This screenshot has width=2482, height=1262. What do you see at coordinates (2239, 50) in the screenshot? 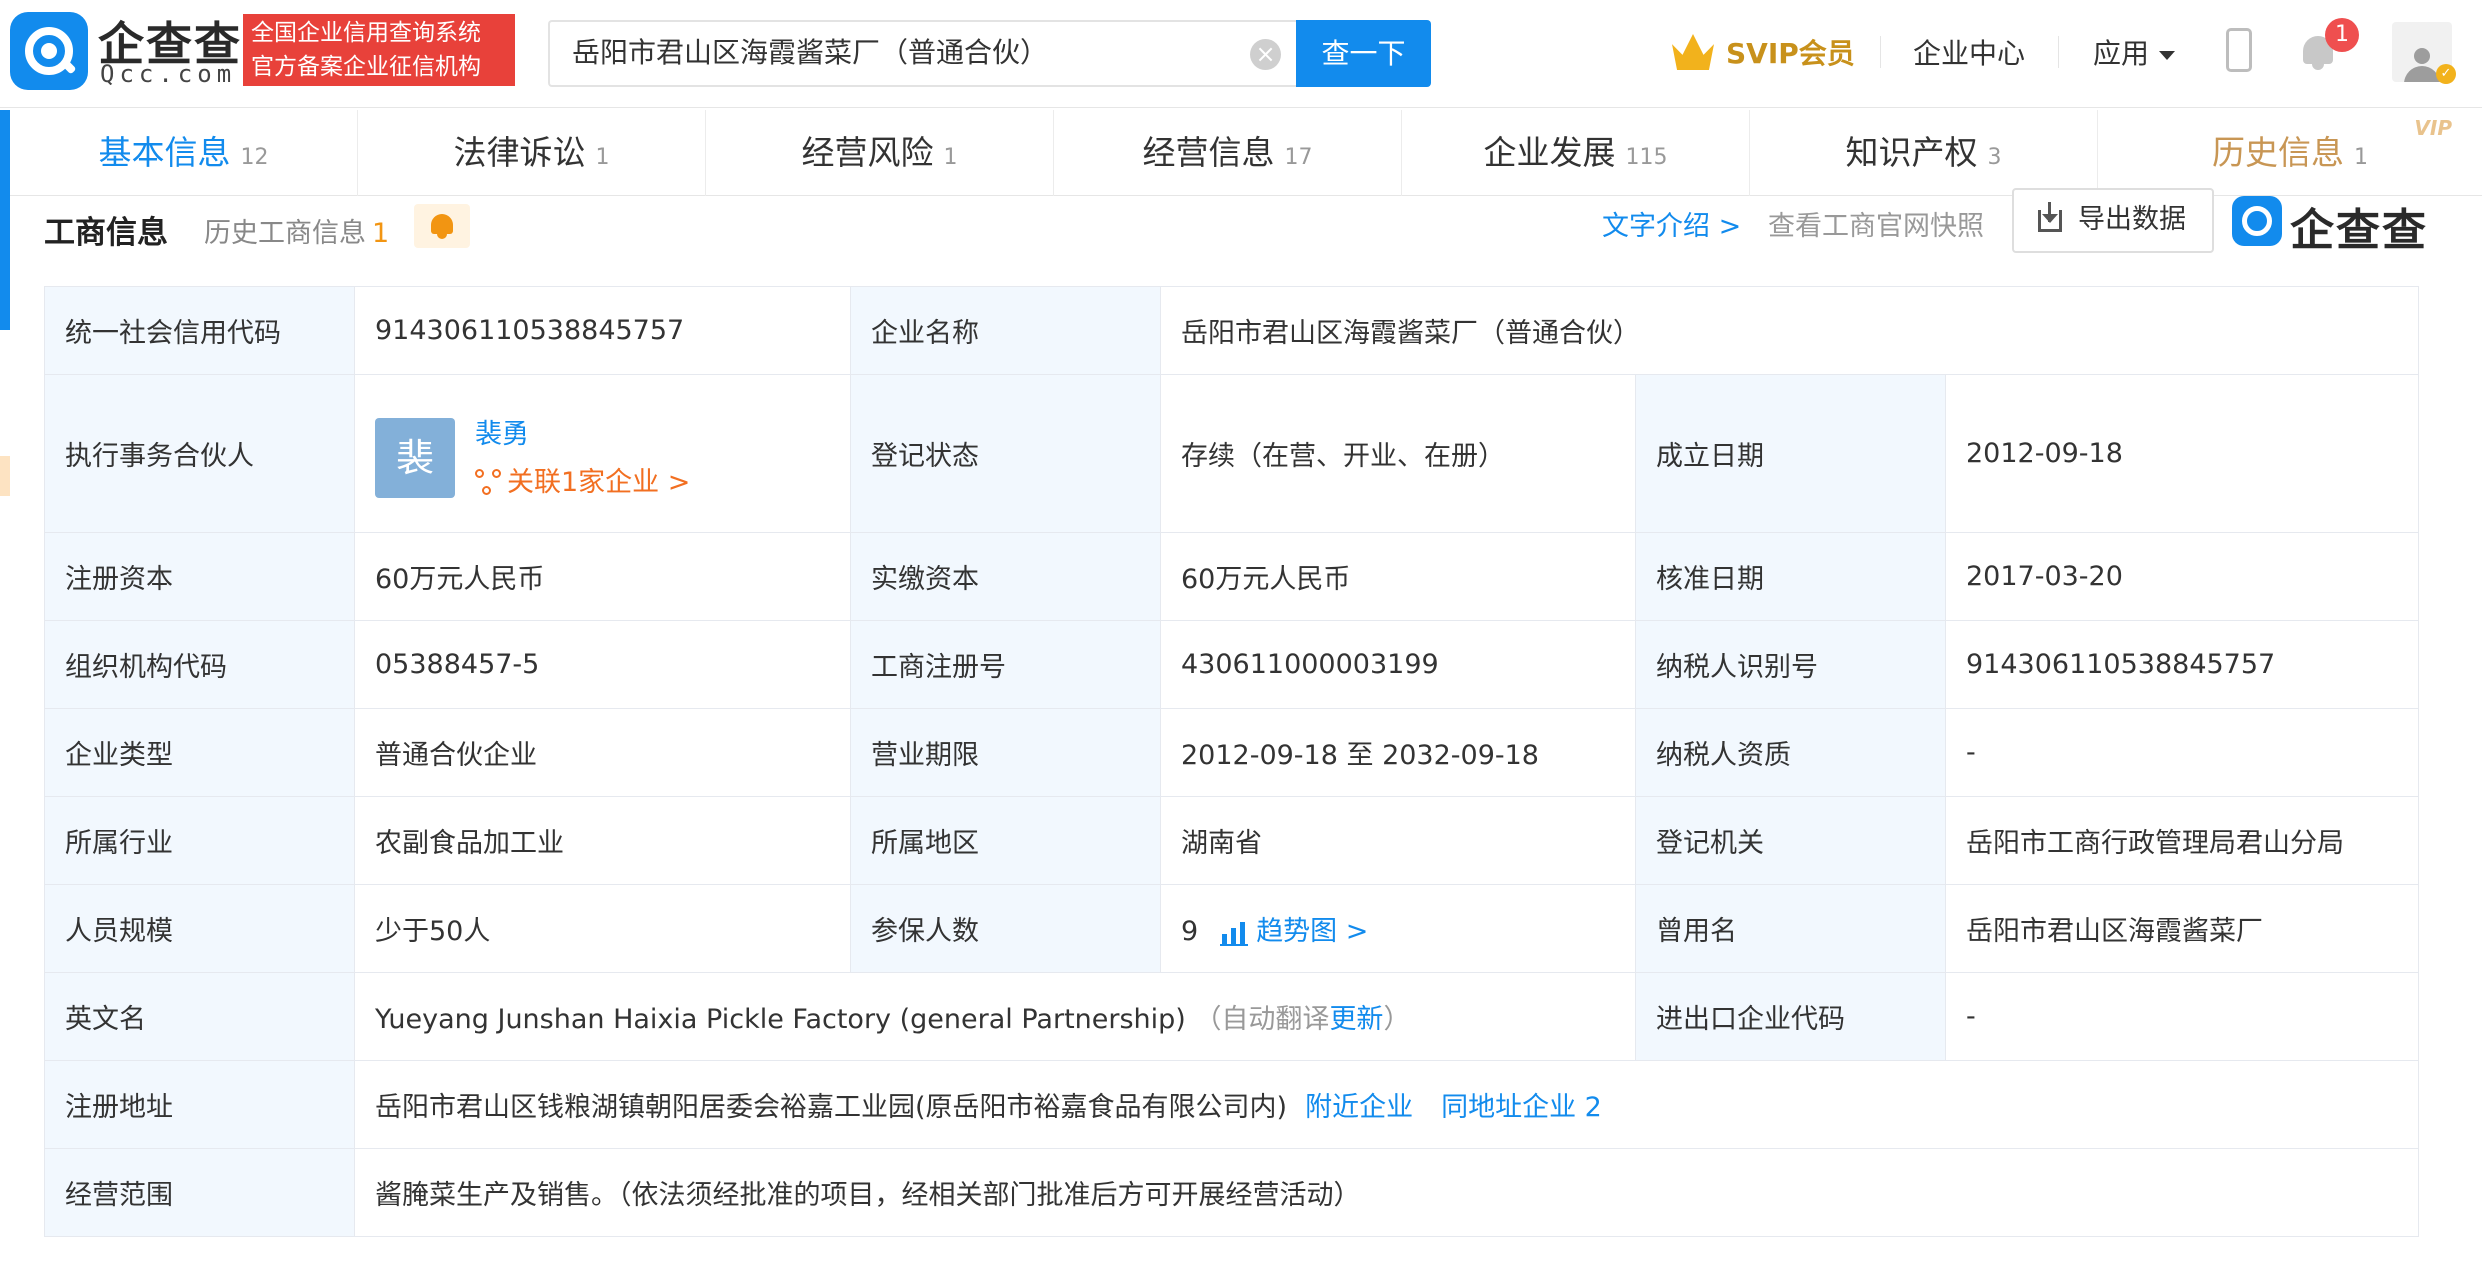
I see `mobile-phone-icon` at bounding box center [2239, 50].